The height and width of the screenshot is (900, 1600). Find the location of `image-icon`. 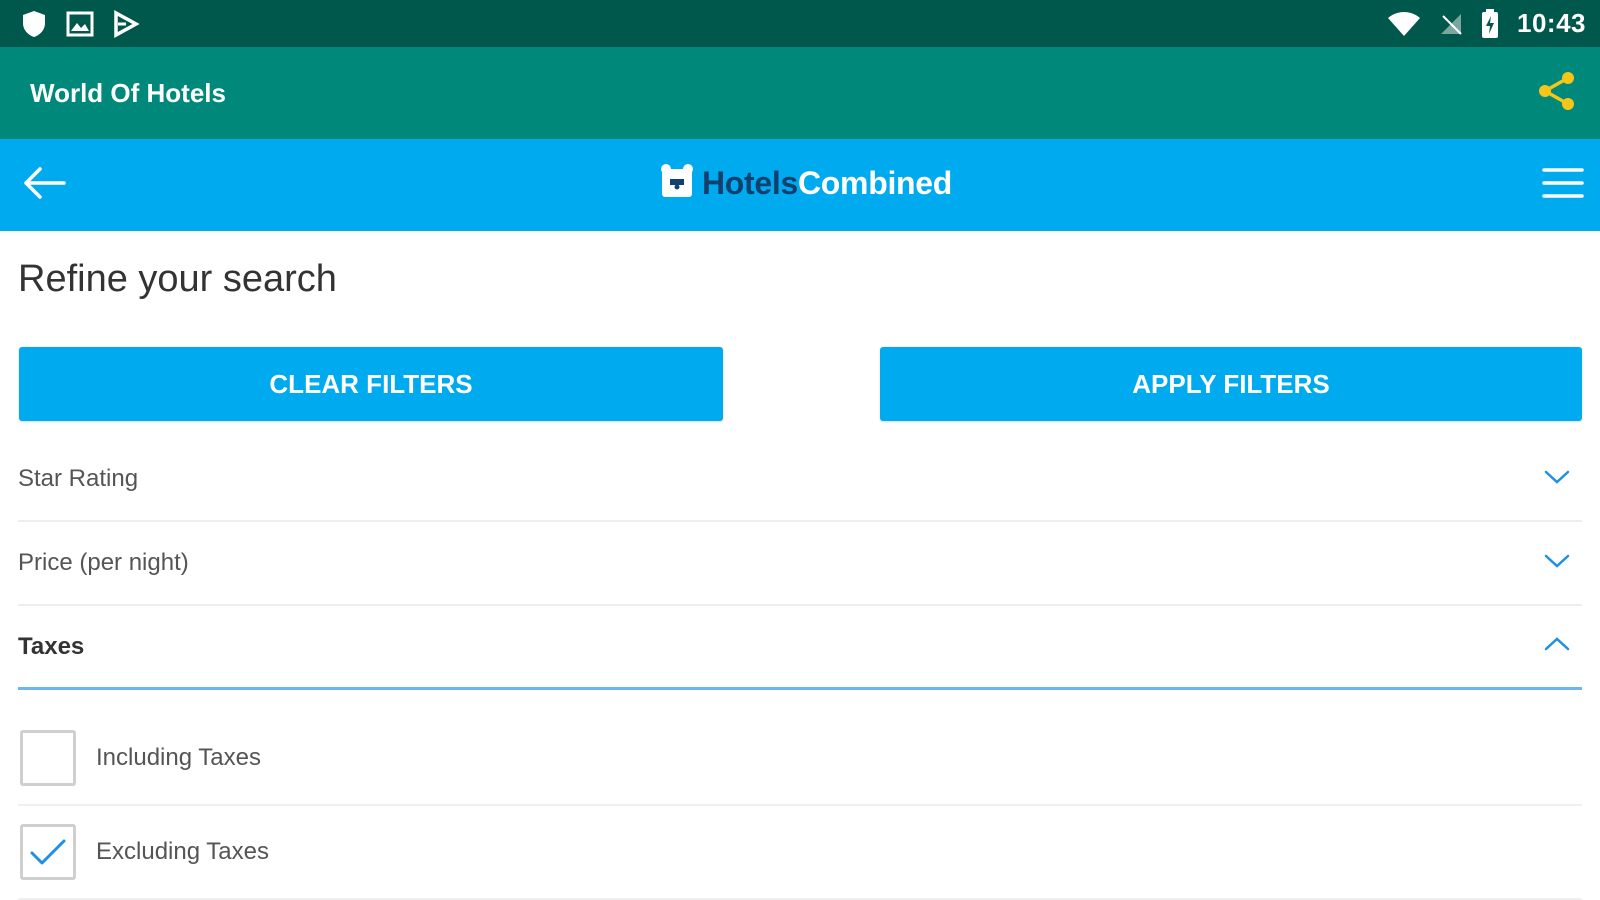

image-icon is located at coordinates (80, 24).